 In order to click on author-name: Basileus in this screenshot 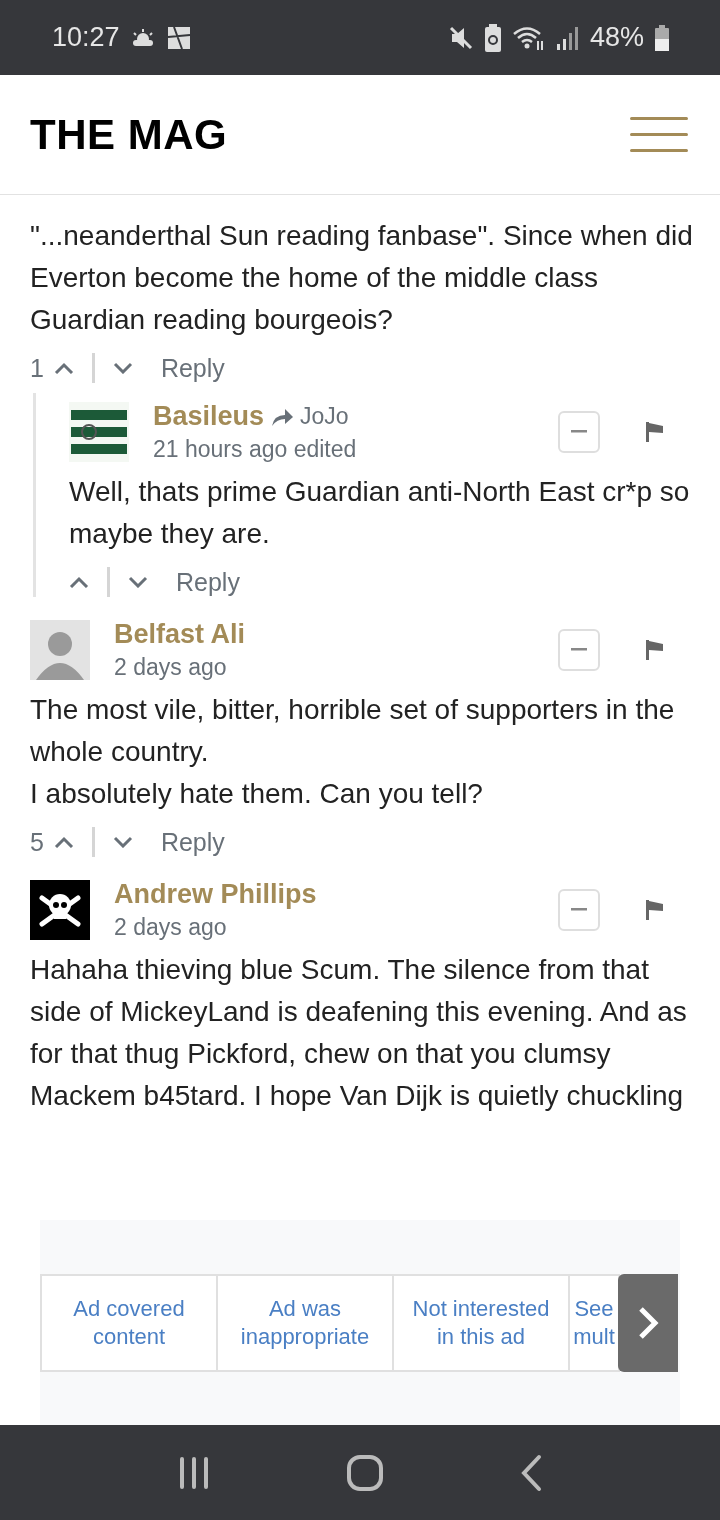, I will do `click(209, 416)`.